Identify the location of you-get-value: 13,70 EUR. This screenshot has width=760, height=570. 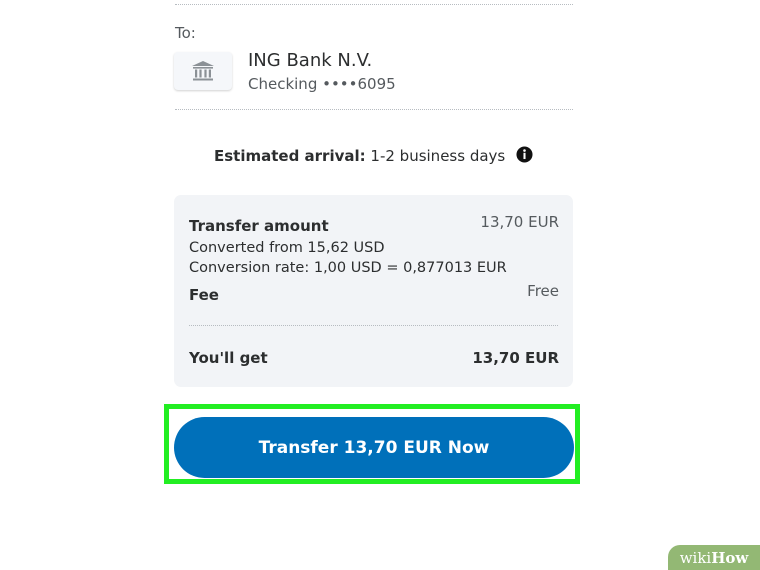
(515, 358).